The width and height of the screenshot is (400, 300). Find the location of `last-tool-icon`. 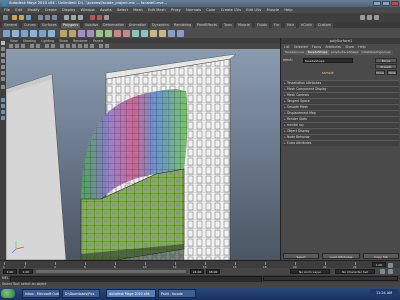

last-tool-icon is located at coordinates (3, 87).